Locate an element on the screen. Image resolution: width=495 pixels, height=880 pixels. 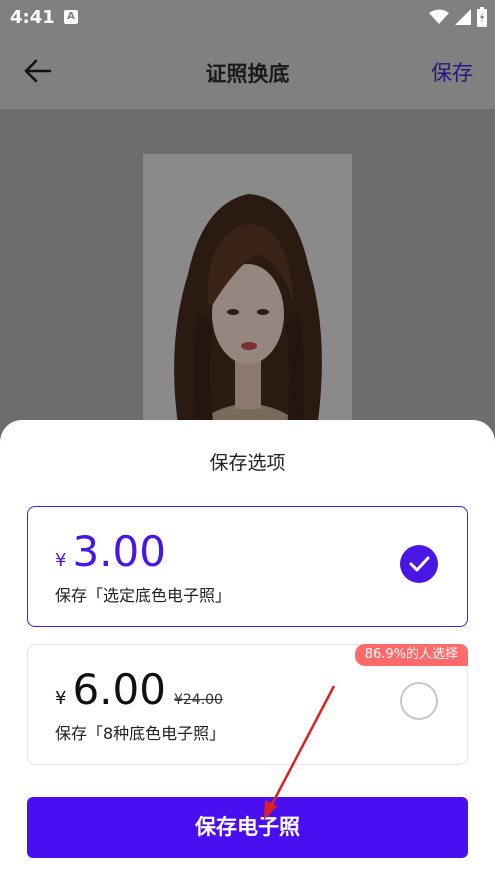
status-bar: 4:41 A is located at coordinates (247, 17).